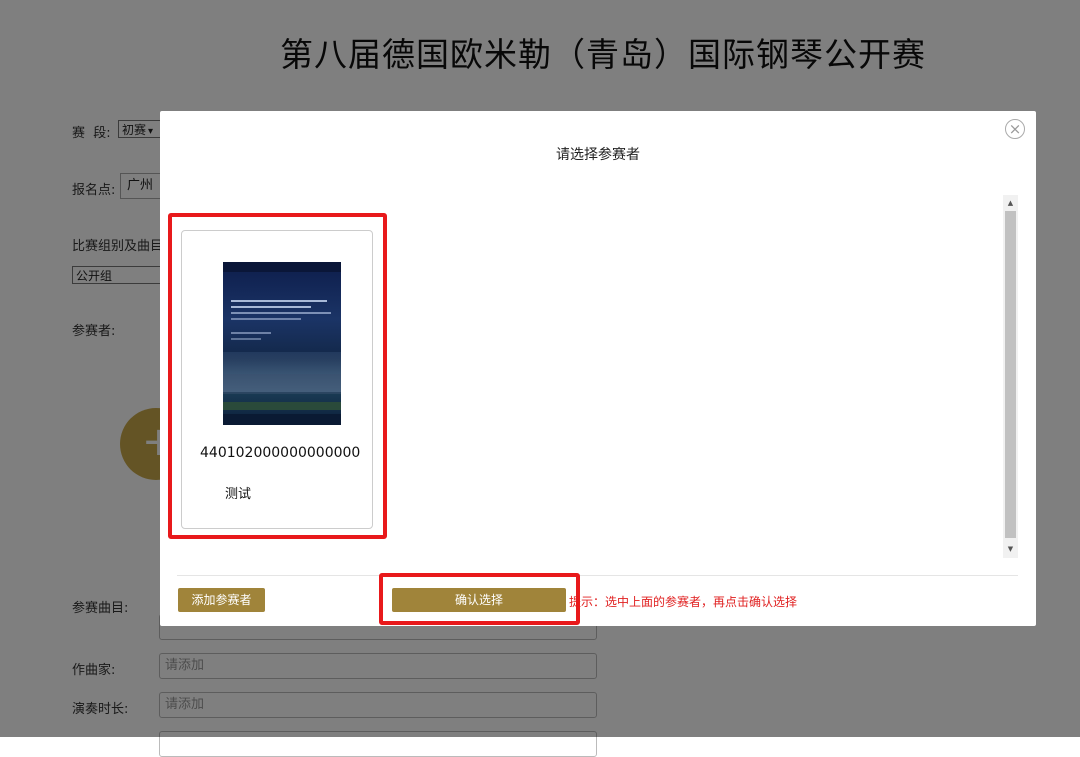  Describe the element at coordinates (683, 602) in the screenshot. I see `hint-text: 提示：选中上面的参赛者，再点击确认选择` at that location.